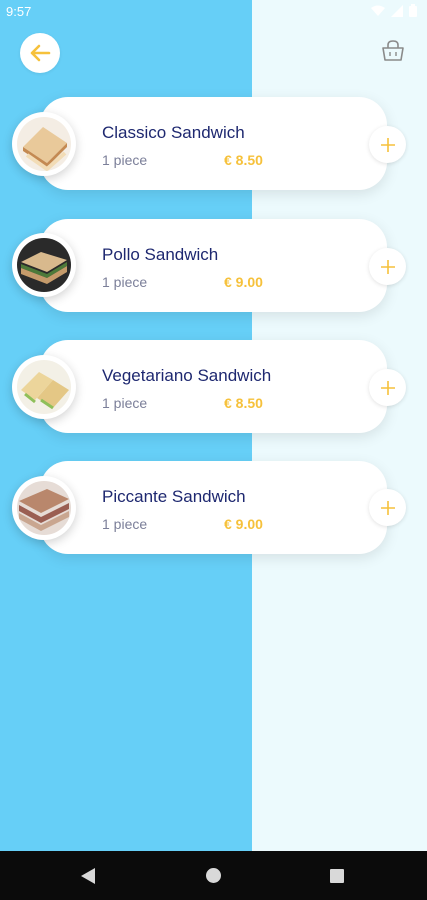  I want to click on list-item: Vegetariano Sandwich 1 piece € 8.50, so click(213, 386).